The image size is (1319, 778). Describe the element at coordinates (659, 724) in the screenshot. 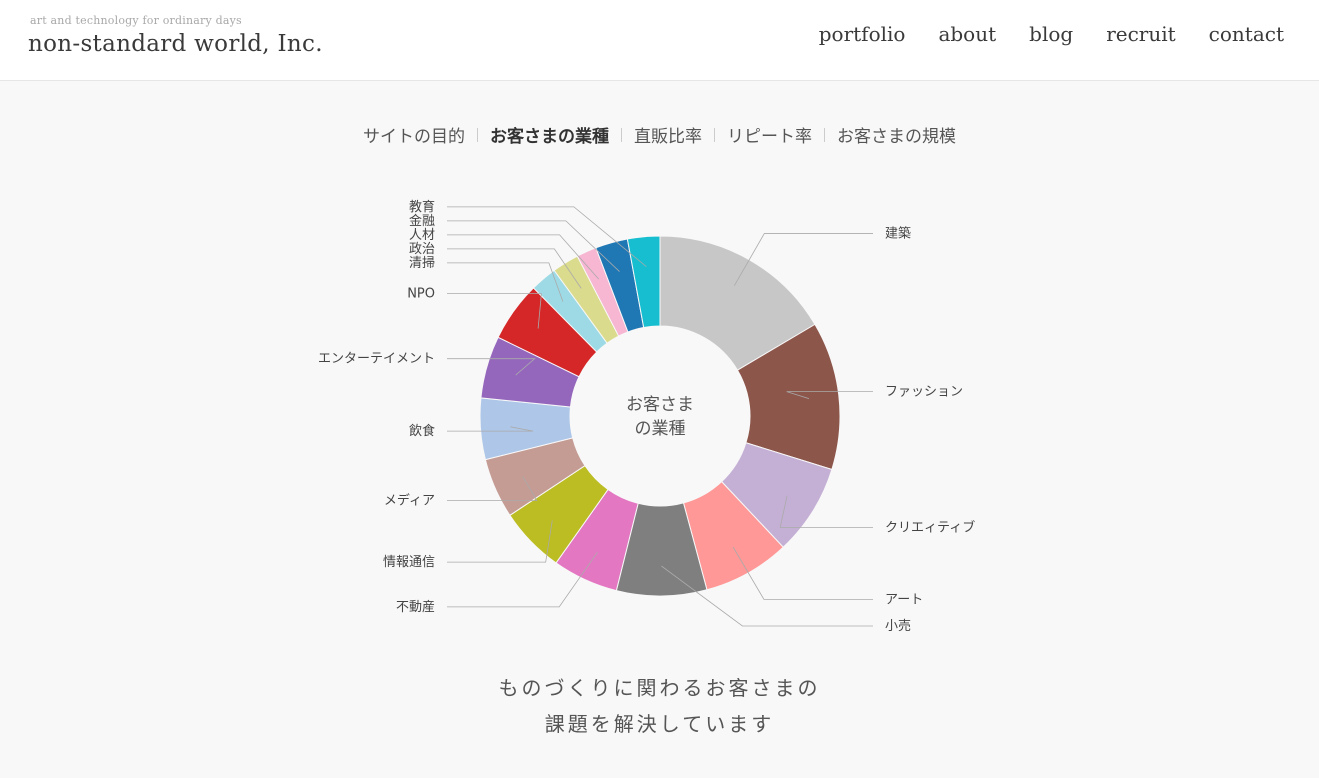

I see `caption-line: 課題を解決しています` at that location.